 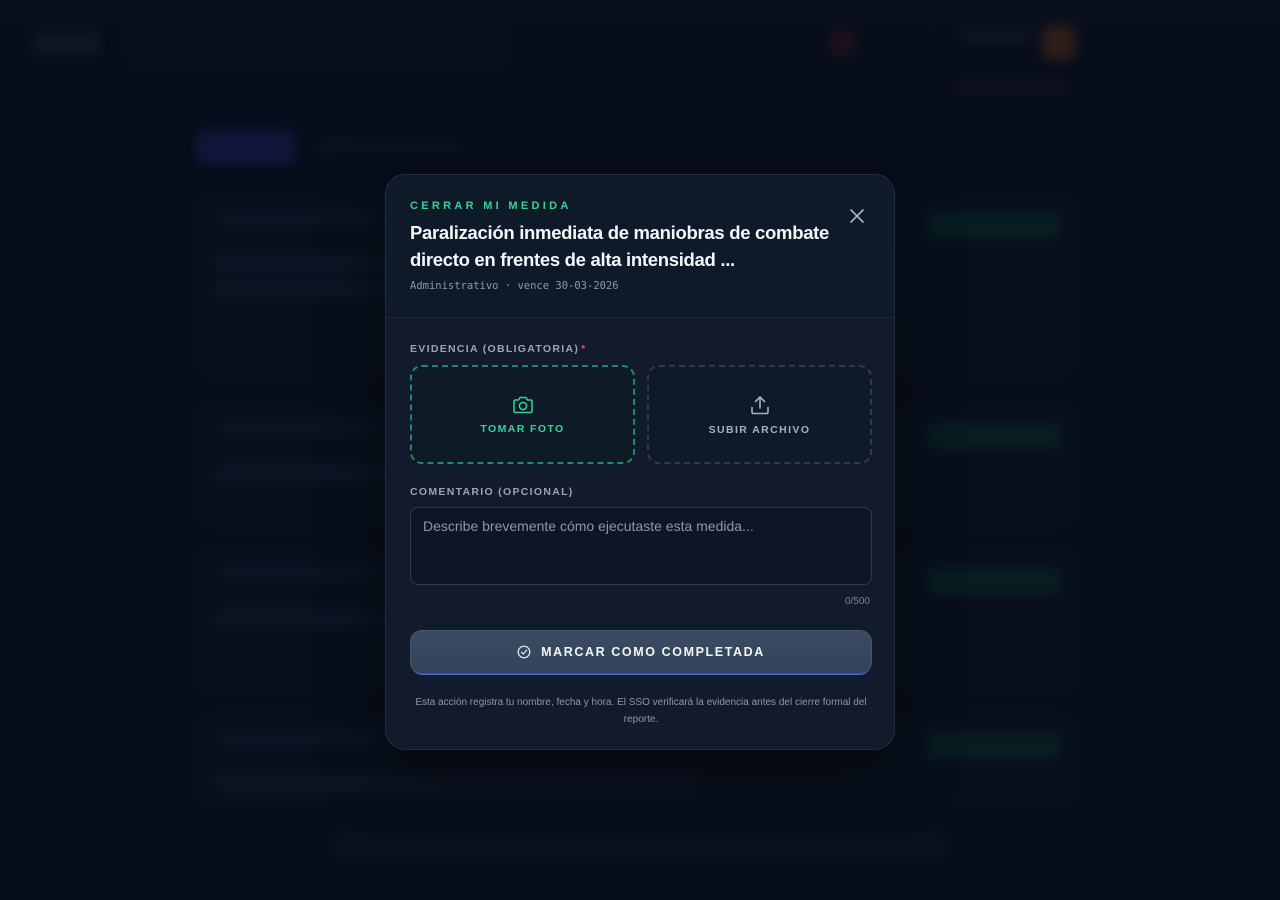 I want to click on evidence-label-text: EVIDENCIA (OBLIGATORIA), so click(x=495, y=349).